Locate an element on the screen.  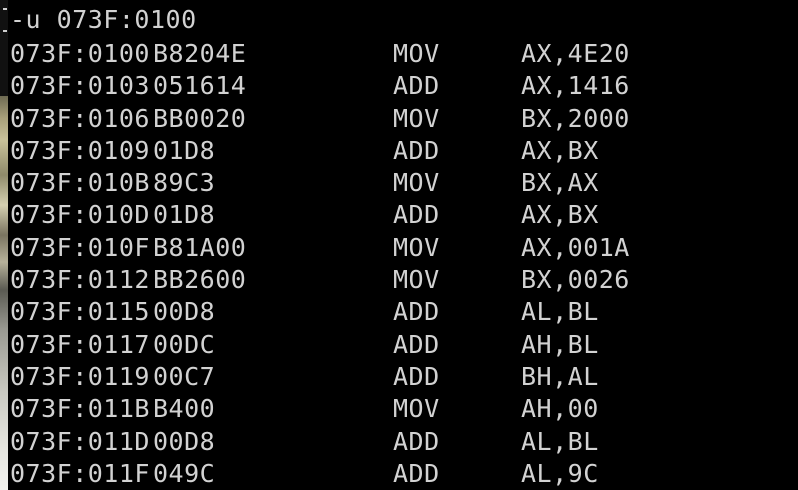
operands-cell: AH,BL is located at coordinates (560, 344).